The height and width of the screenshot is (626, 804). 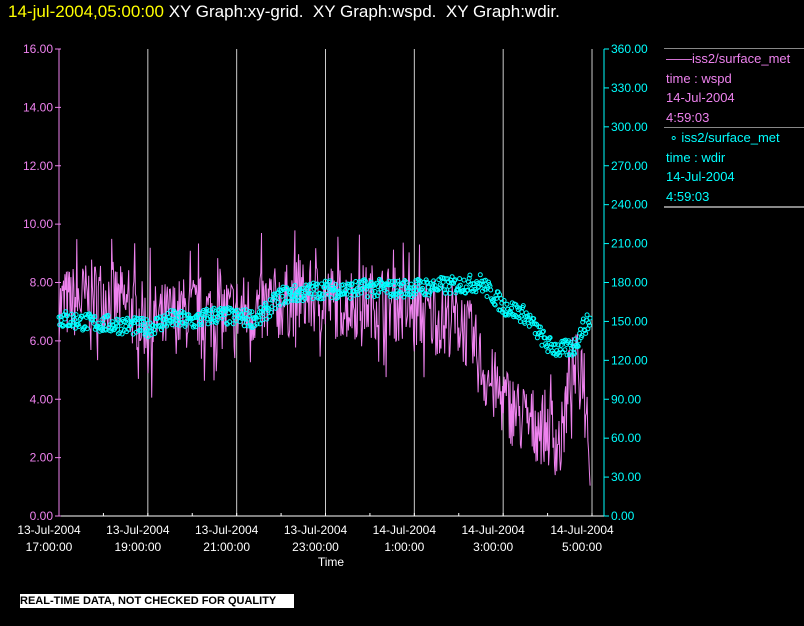 I want to click on y-right-tick-label: 210.00, so click(x=629, y=244).